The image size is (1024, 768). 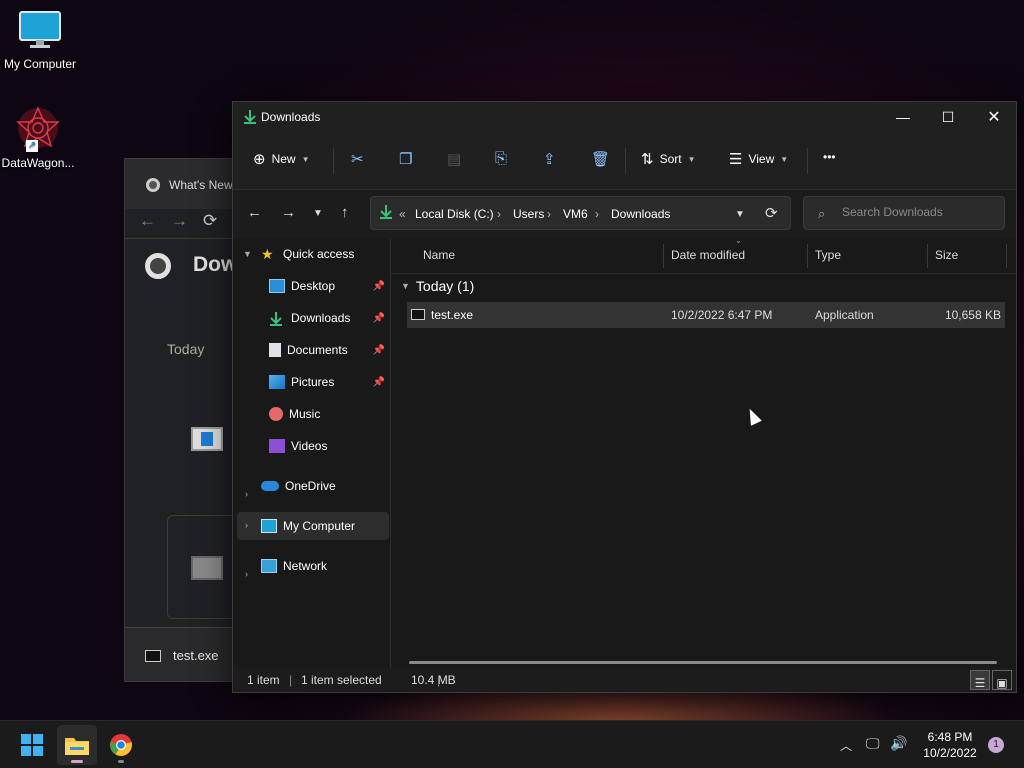 What do you see at coordinates (437, 286) in the screenshot?
I see `group-header-today: ▼ Today (1)` at bounding box center [437, 286].